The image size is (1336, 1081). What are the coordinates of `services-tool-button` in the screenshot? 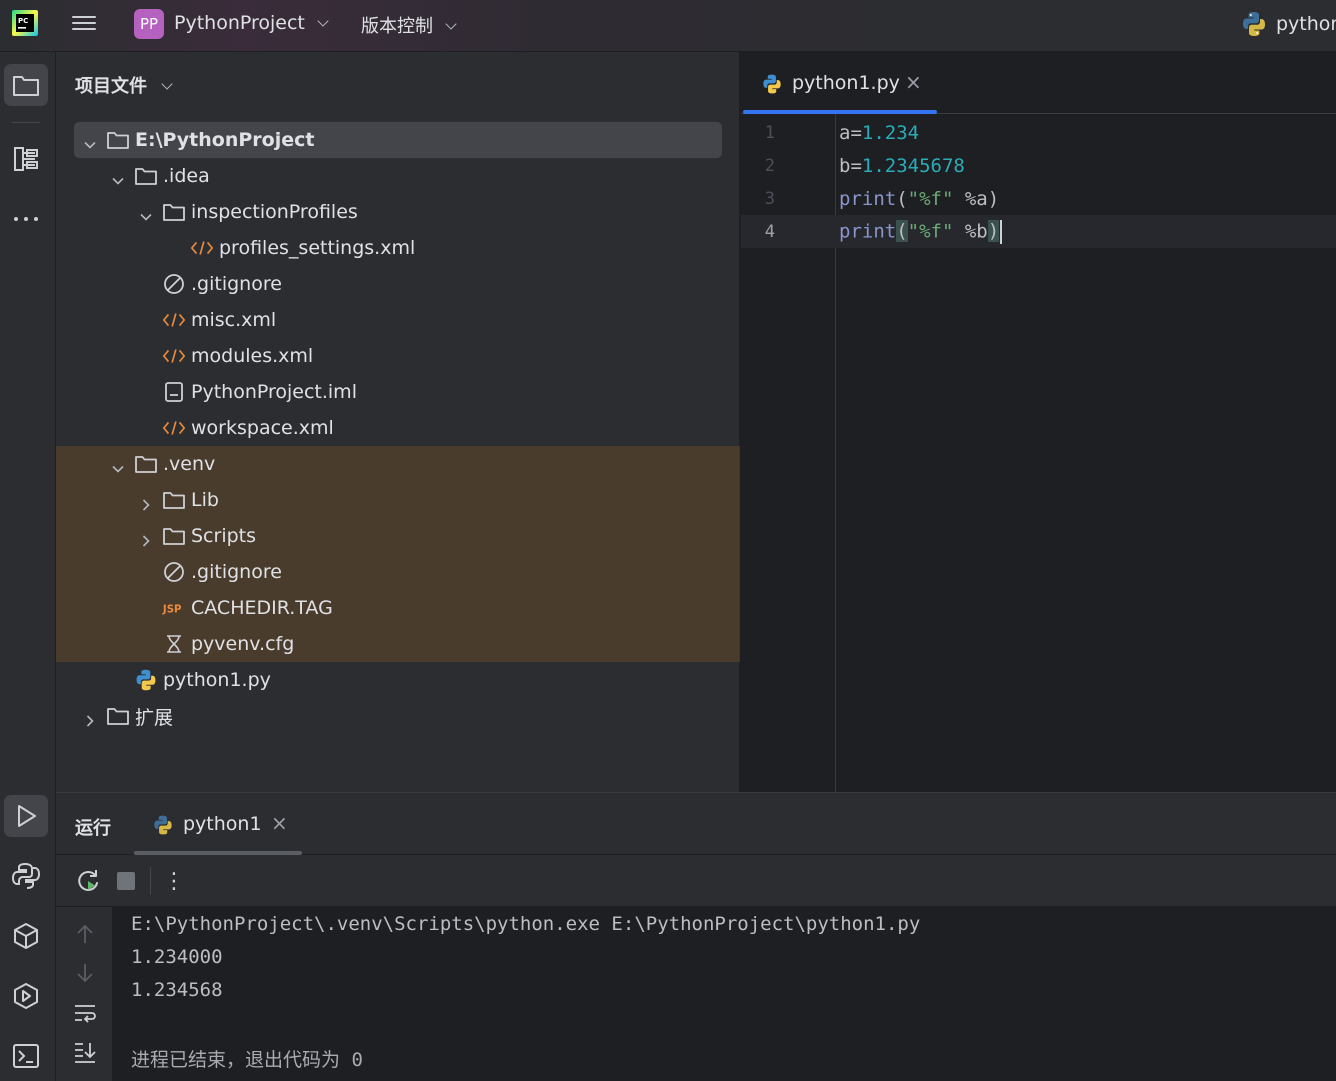 It's located at (26, 996).